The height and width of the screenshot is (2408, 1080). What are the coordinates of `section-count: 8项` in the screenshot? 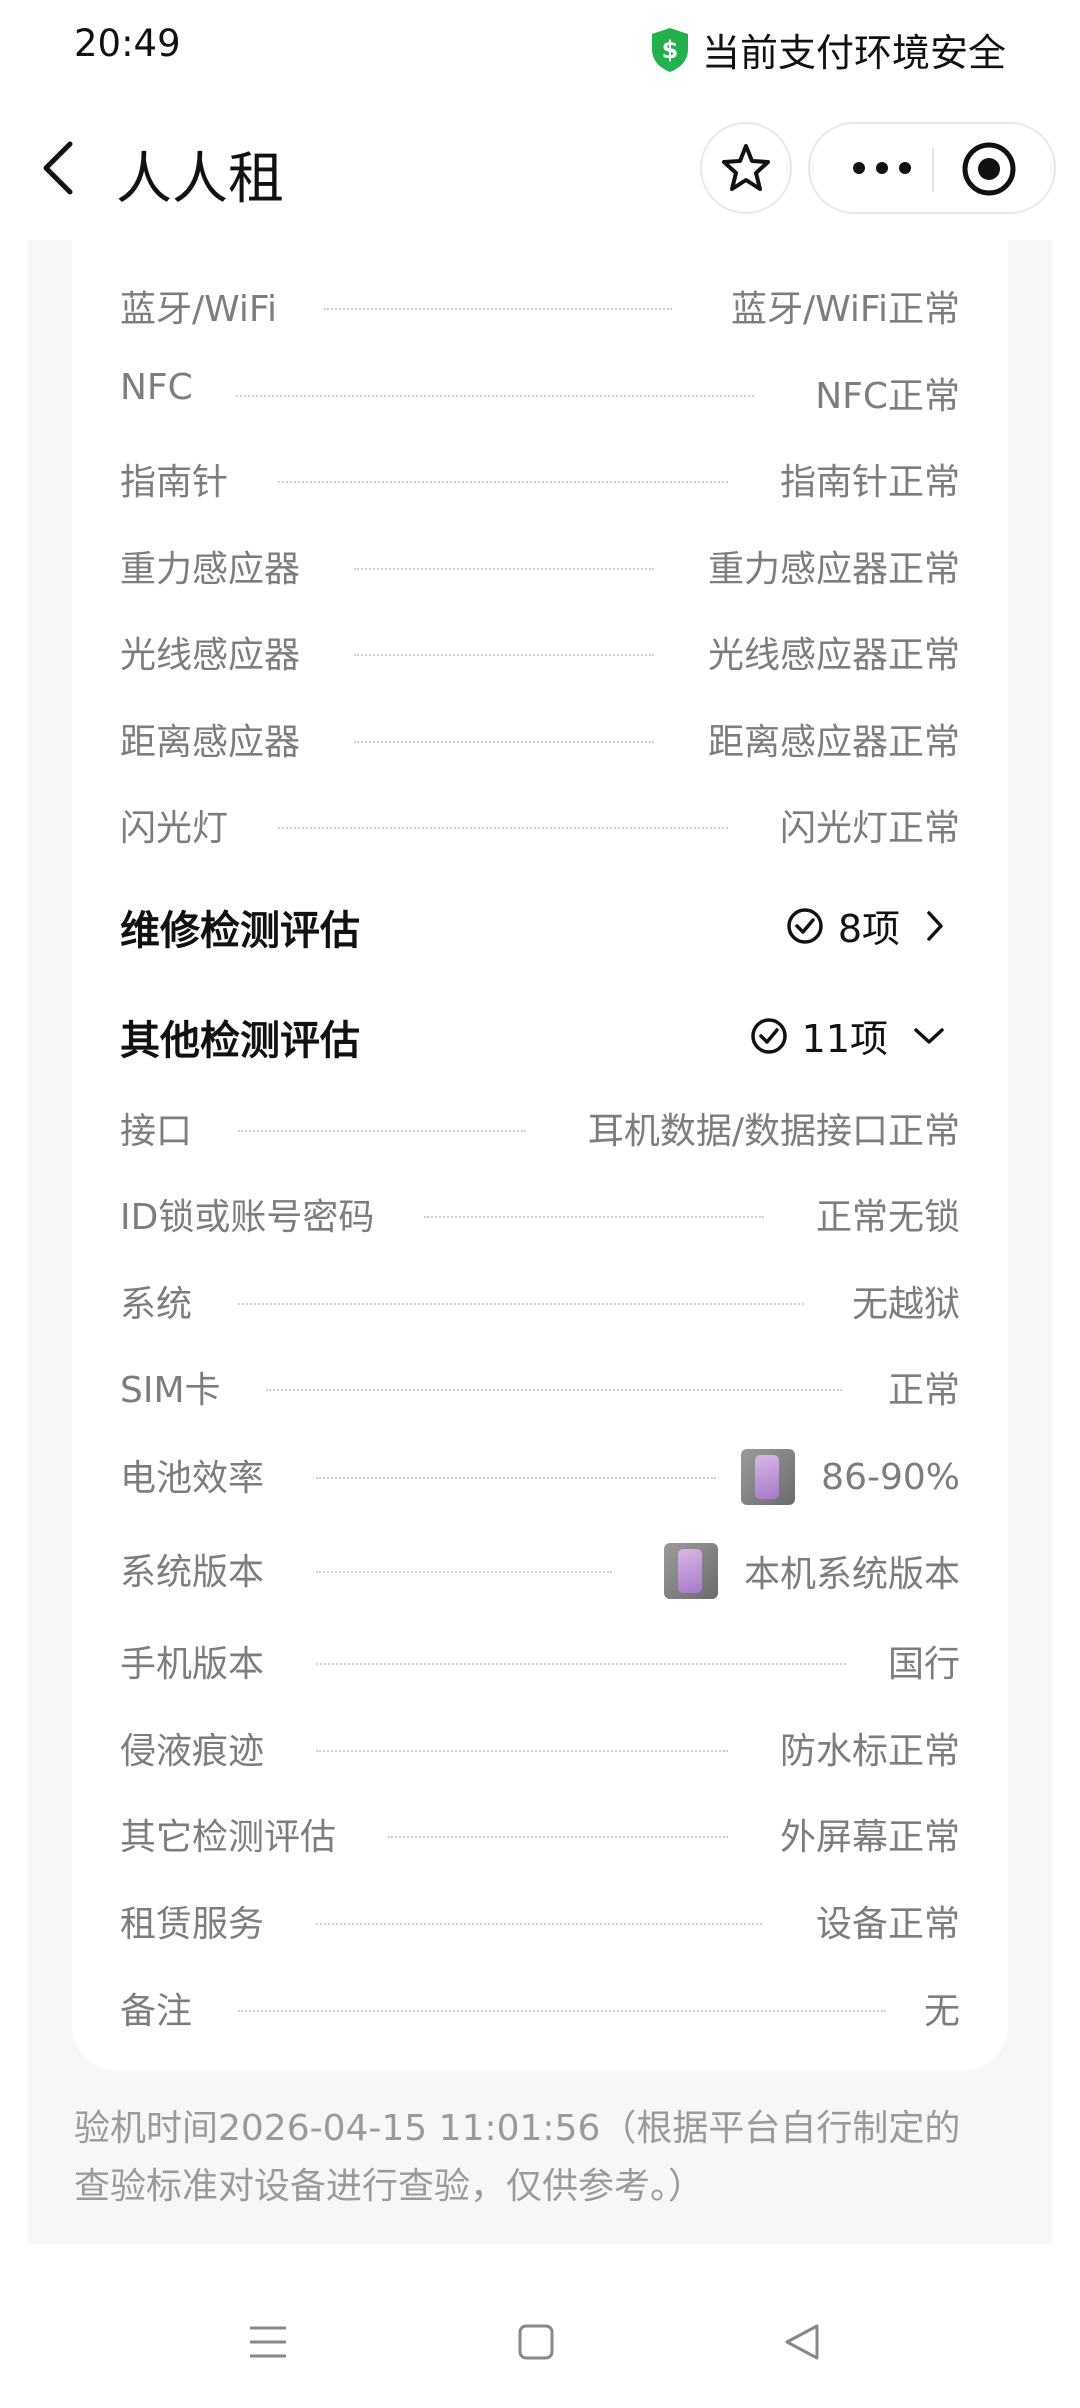 It's located at (873, 925).